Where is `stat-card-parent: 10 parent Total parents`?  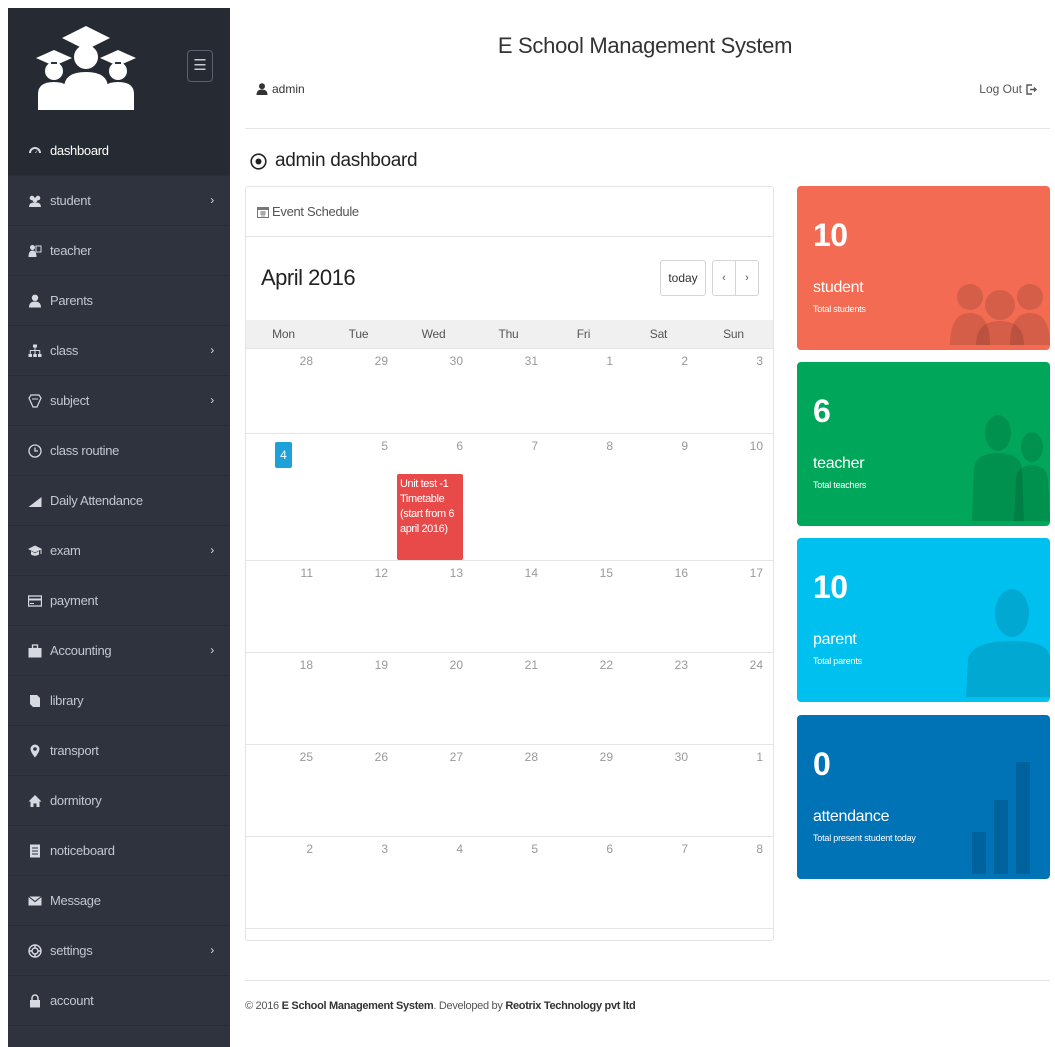
stat-card-parent: 10 parent Total parents is located at coordinates (923, 620).